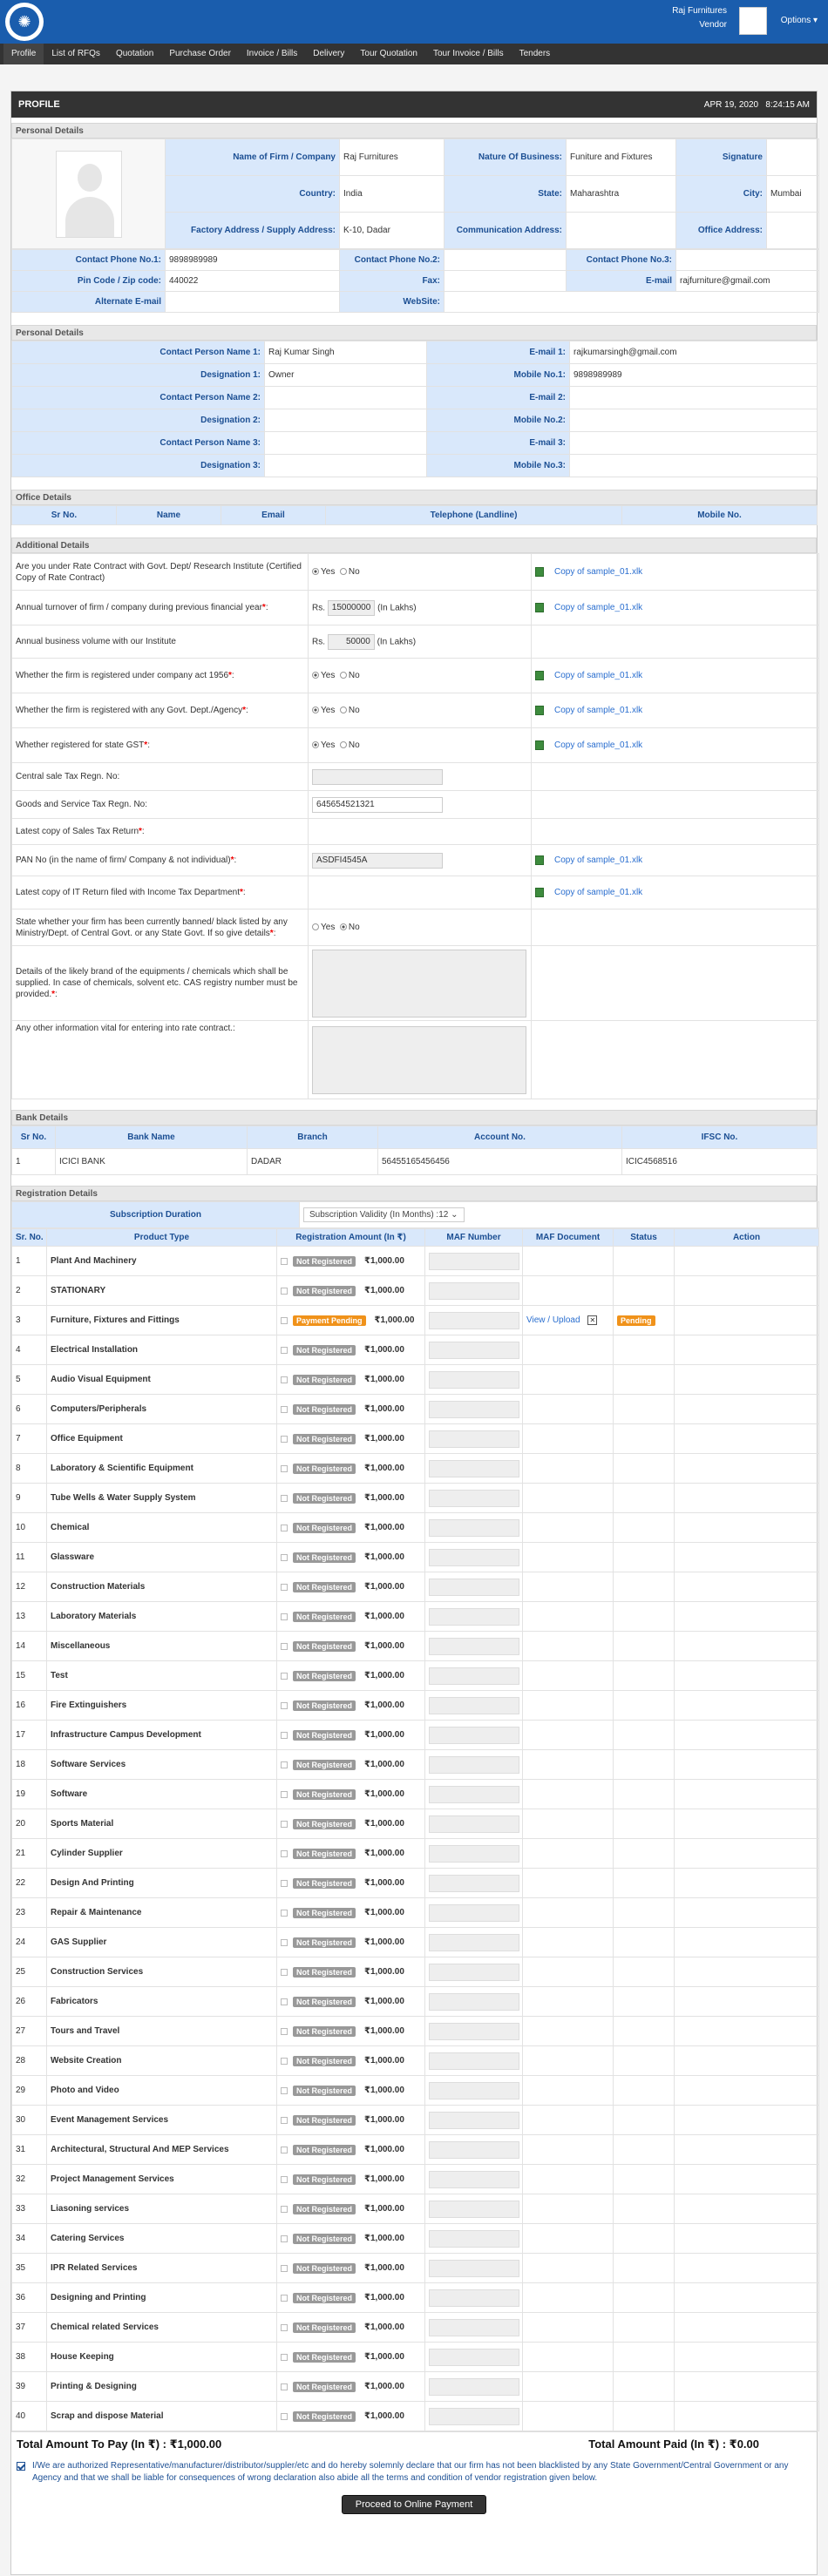 This screenshot has height=2576, width=828. What do you see at coordinates (272, 54) in the screenshot?
I see `nav-invoice: Invoice / Bills` at bounding box center [272, 54].